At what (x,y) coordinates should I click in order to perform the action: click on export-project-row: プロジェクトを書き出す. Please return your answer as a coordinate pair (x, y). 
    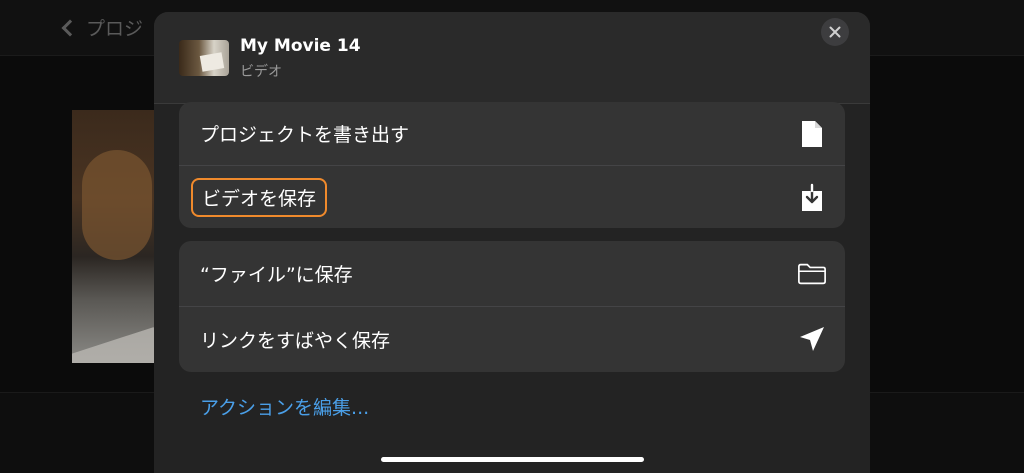
    Looking at the image, I should click on (512, 133).